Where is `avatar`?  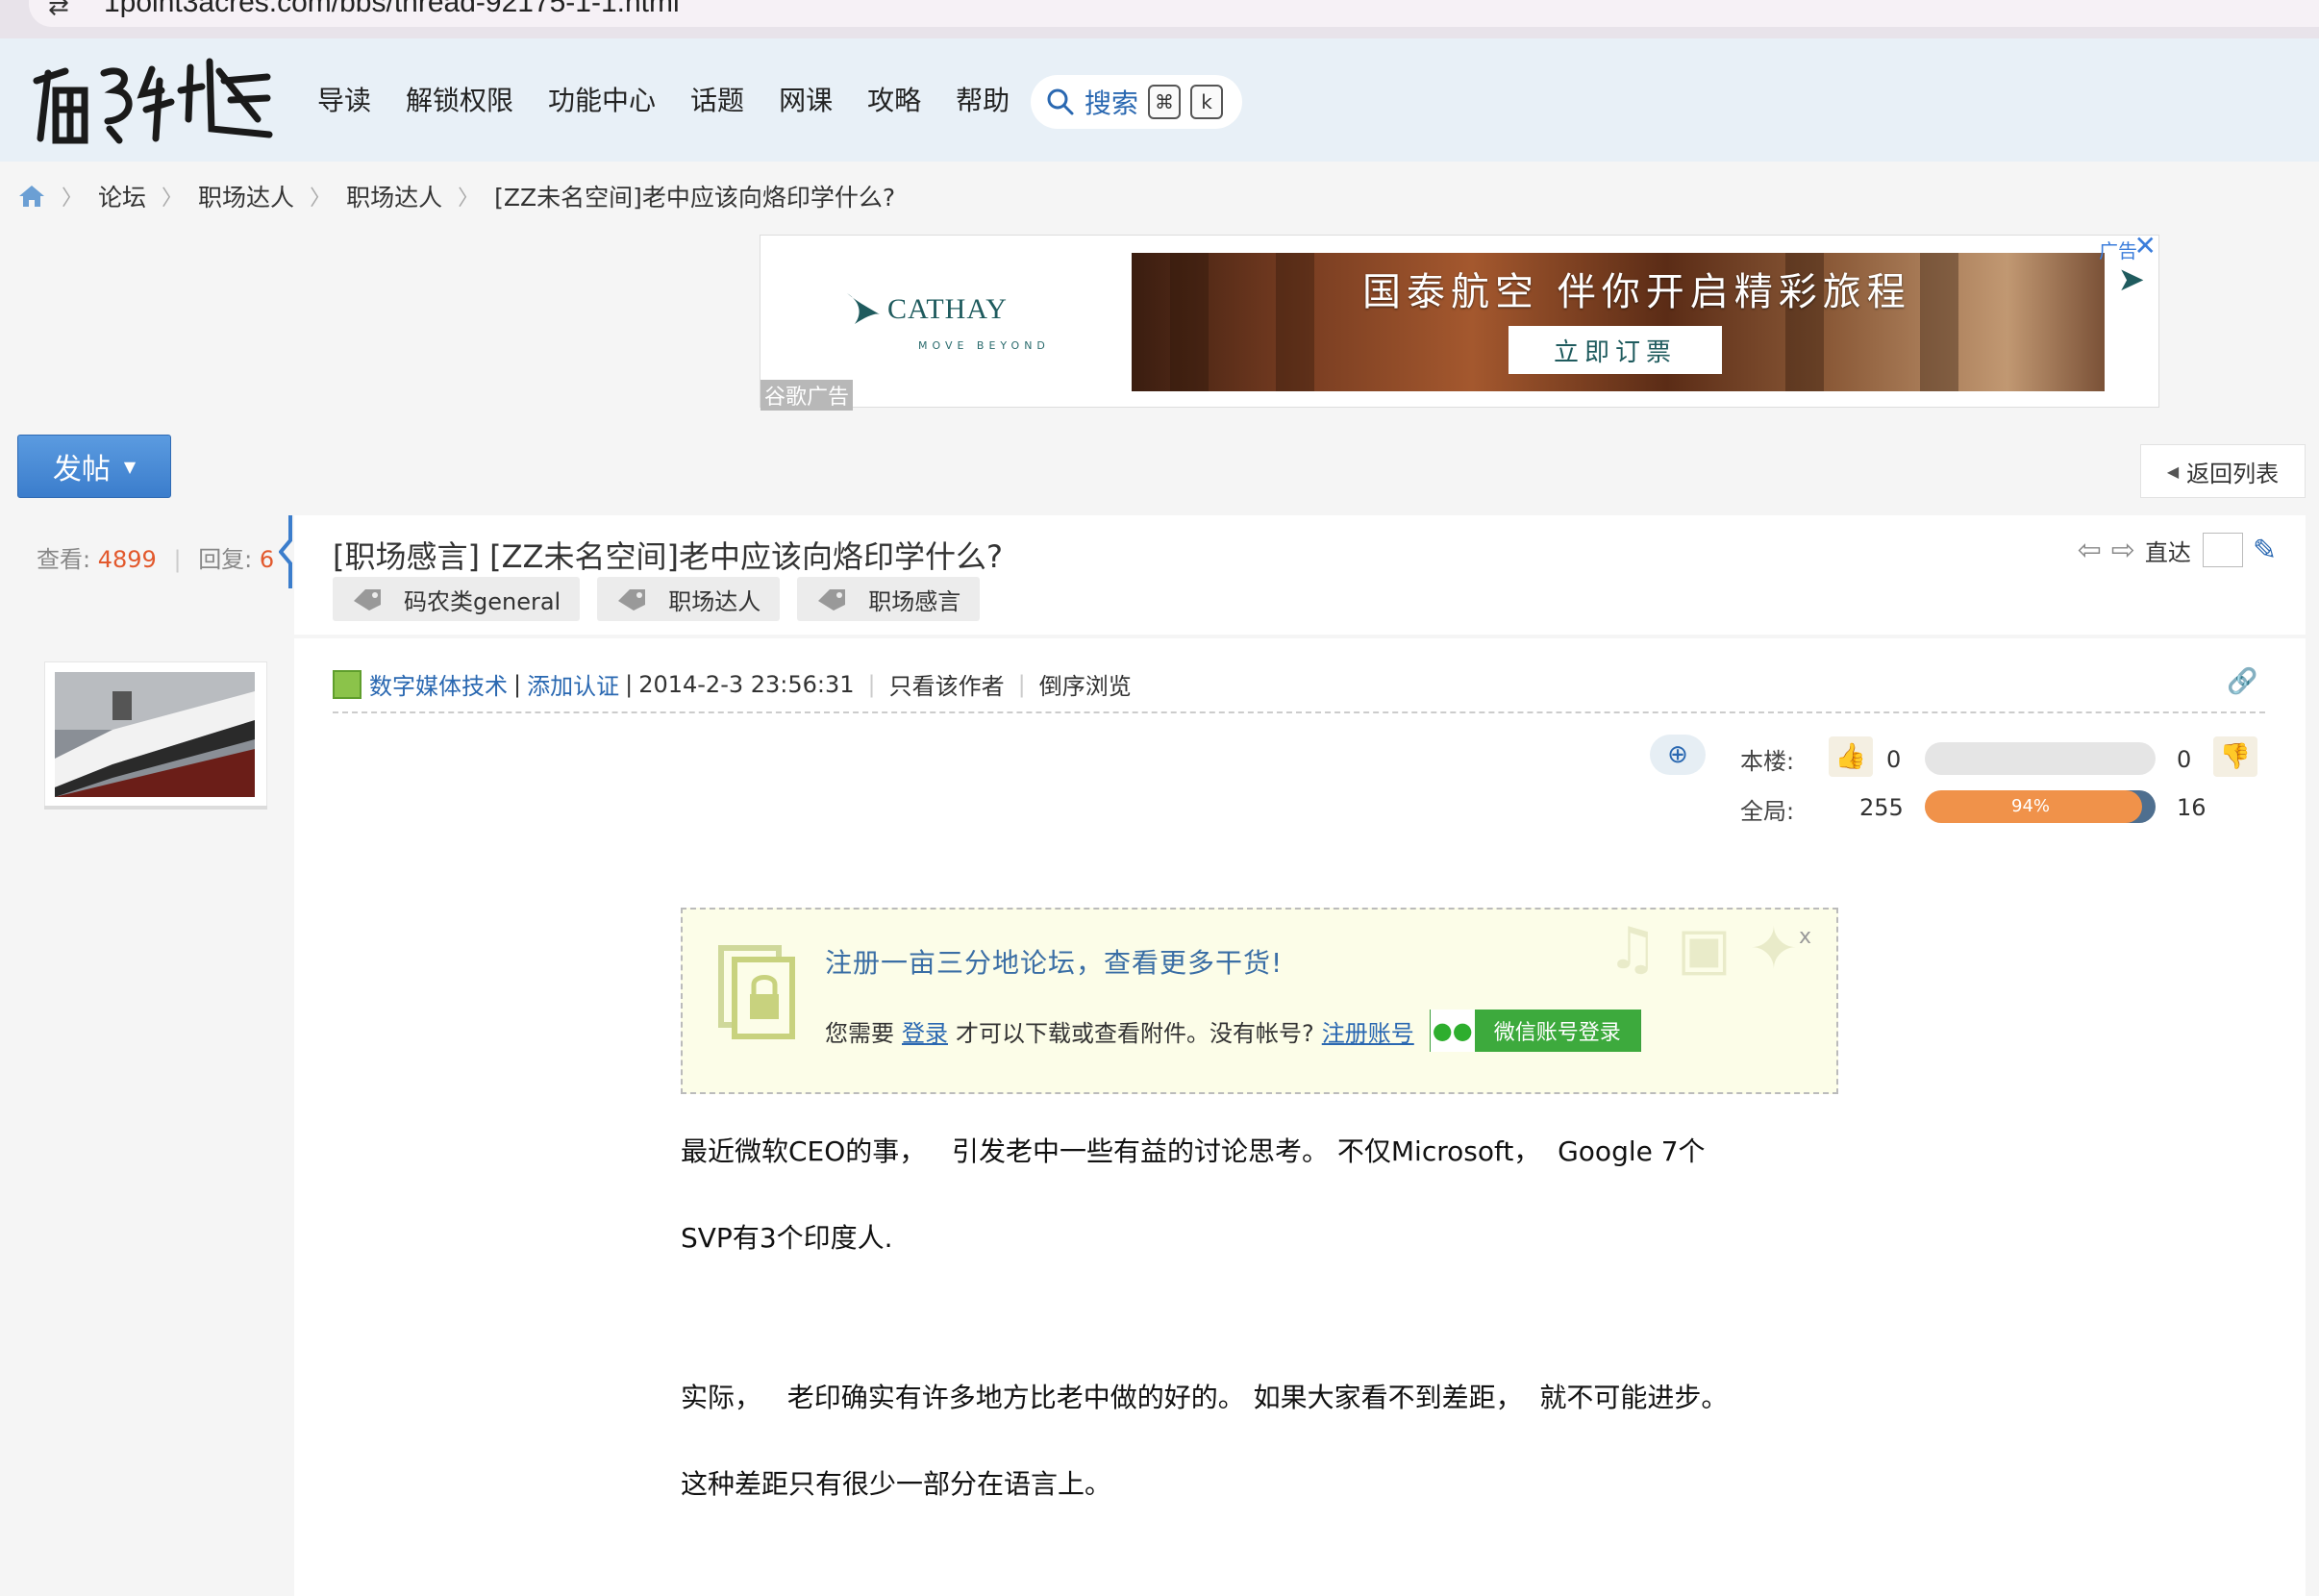
avatar is located at coordinates (155, 734).